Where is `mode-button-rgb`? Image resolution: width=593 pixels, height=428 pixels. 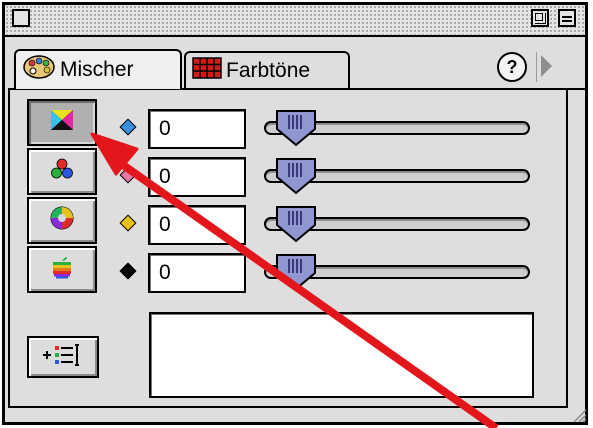 mode-button-rgb is located at coordinates (62, 171).